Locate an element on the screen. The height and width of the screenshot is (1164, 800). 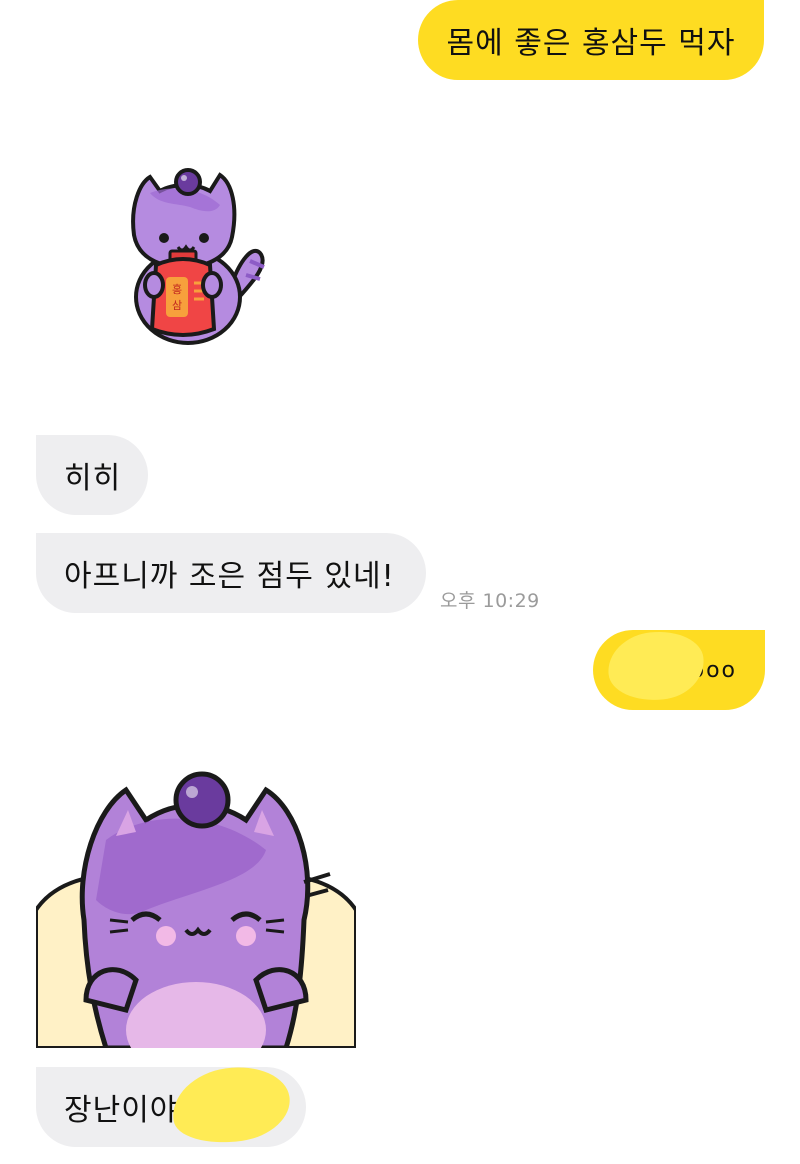
message-timestamp: 오후 10:29 is located at coordinates (490, 601).